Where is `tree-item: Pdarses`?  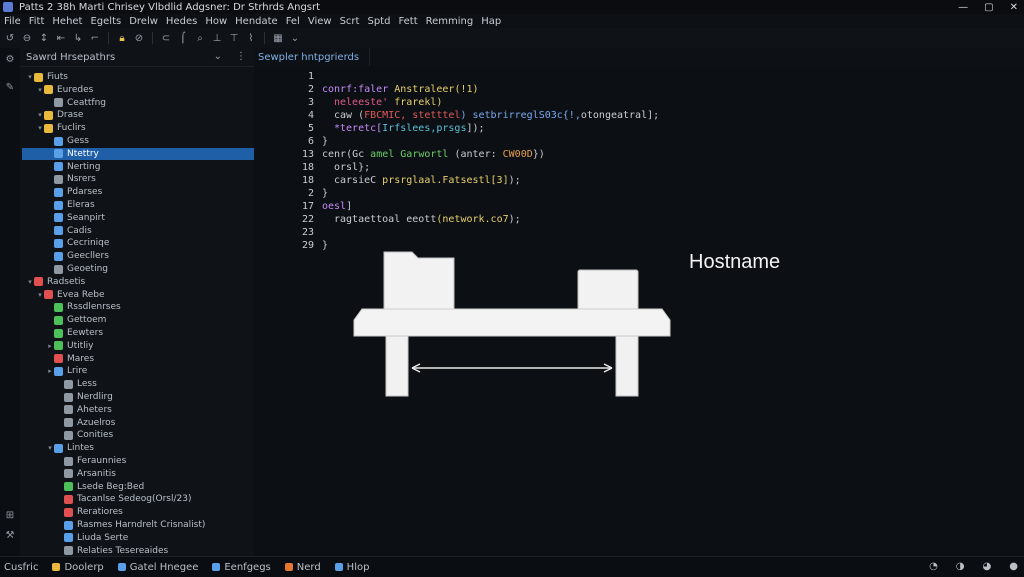 tree-item: Pdarses is located at coordinates (146, 192).